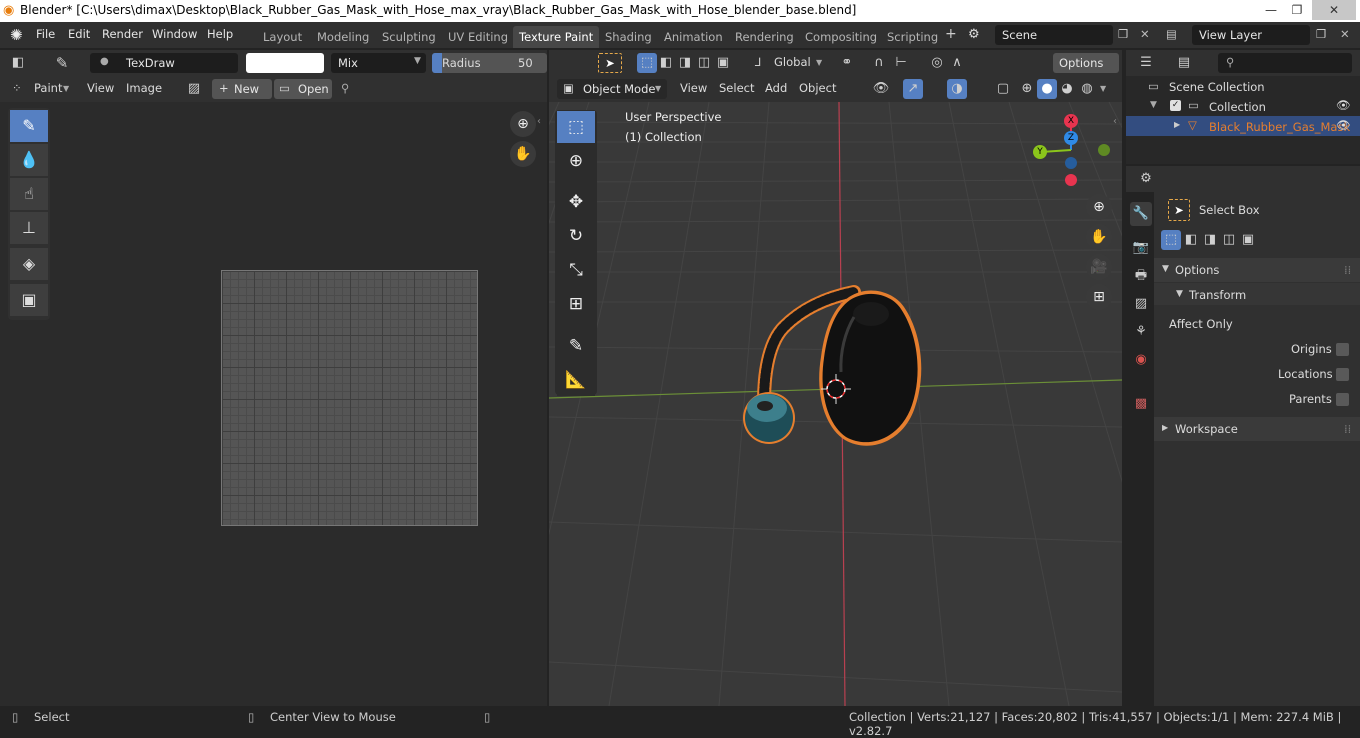  What do you see at coordinates (1217, 87) in the screenshot?
I see `scene-collection-label: Scene Collection` at bounding box center [1217, 87].